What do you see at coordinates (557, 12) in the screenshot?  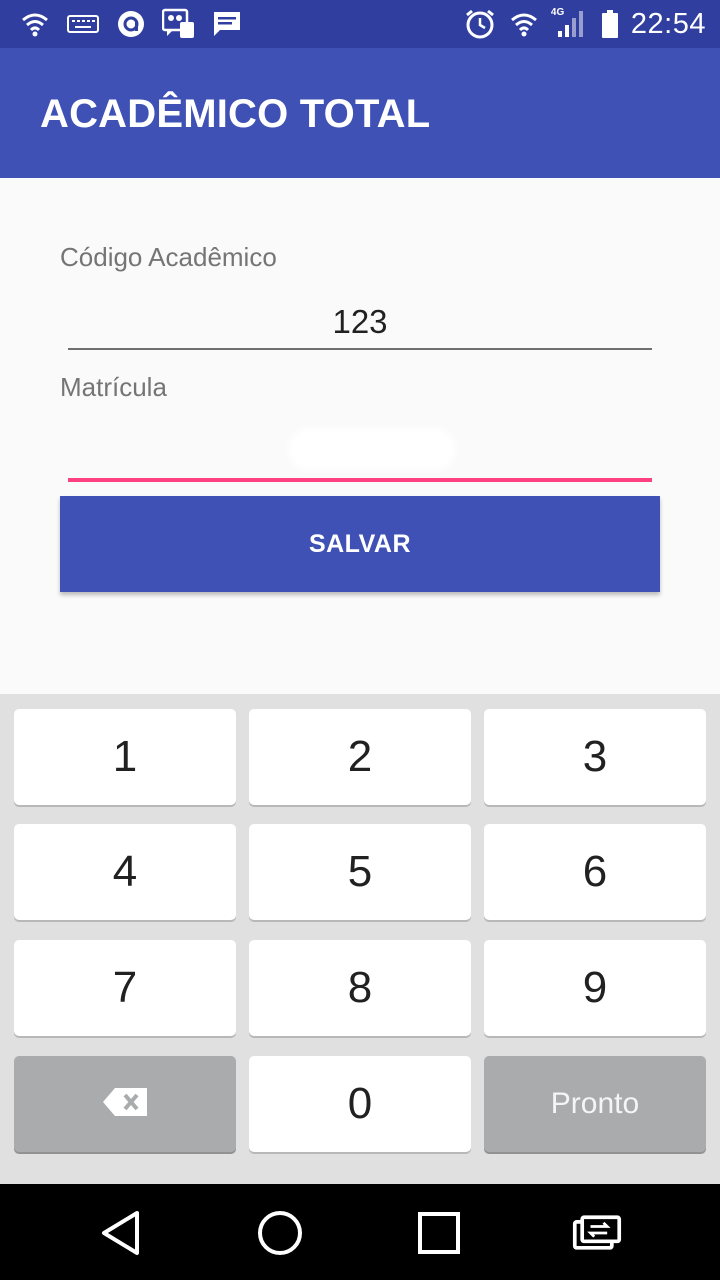 I see `network-type-label: 4G` at bounding box center [557, 12].